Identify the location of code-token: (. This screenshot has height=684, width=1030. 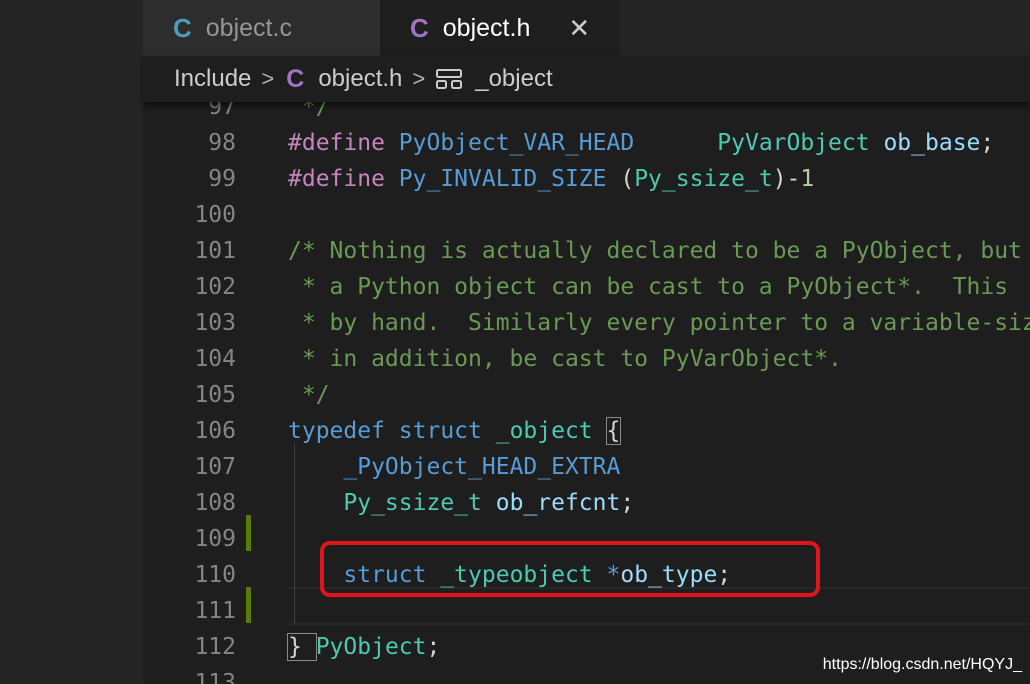
(627, 179).